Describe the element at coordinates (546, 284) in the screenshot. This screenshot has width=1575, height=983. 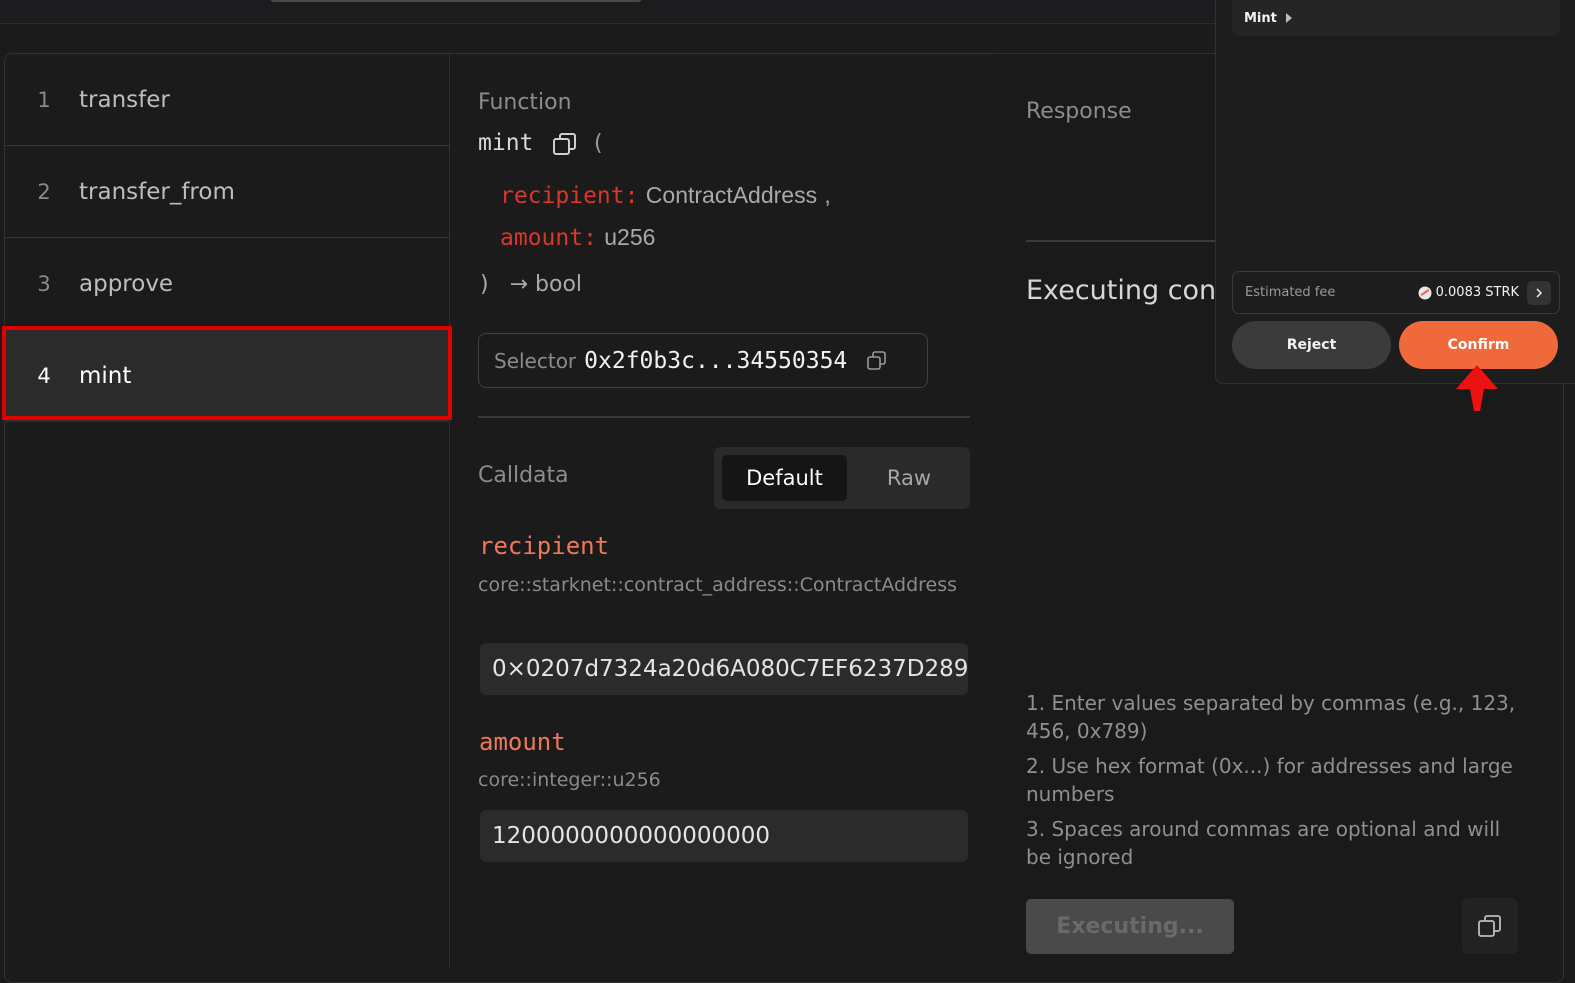
I see `return-type: → bool` at that location.